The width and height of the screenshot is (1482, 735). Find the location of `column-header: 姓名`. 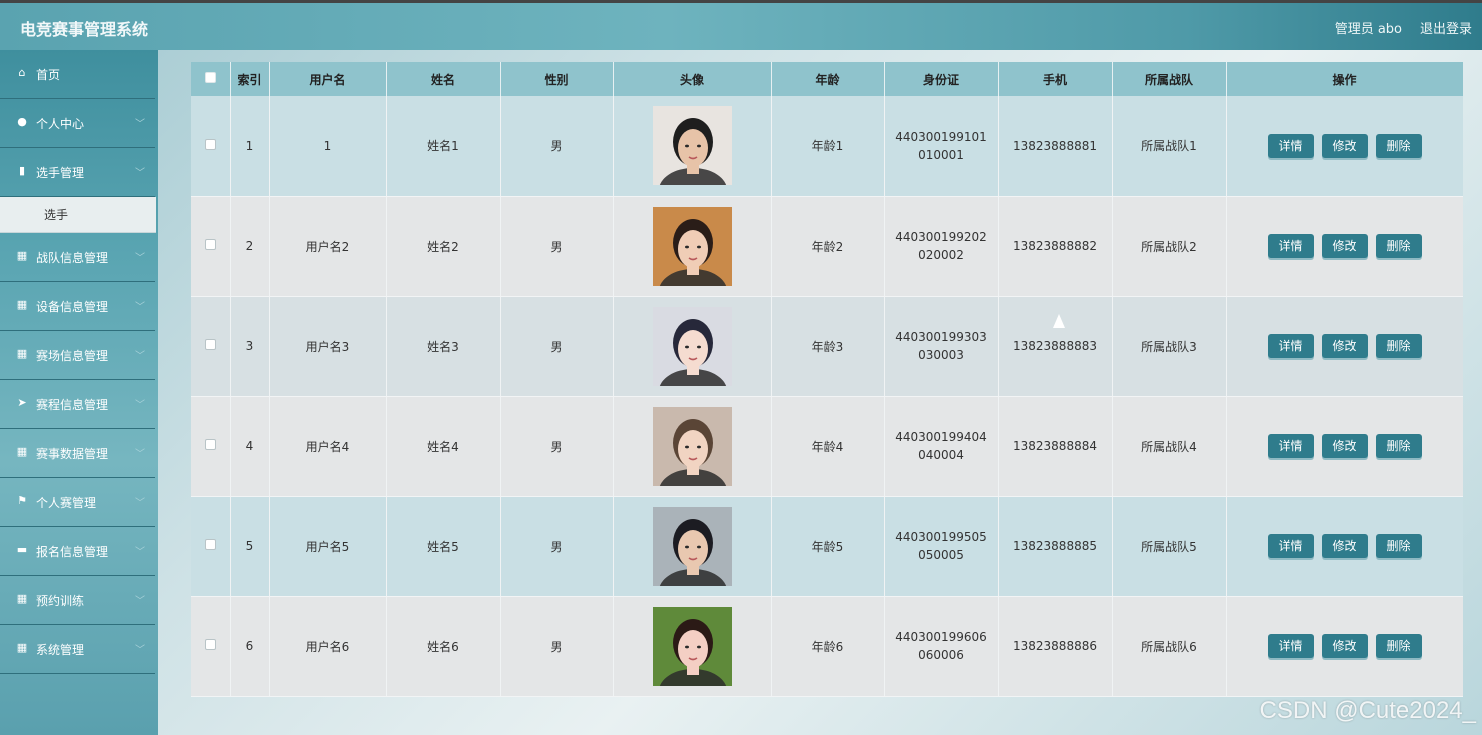

column-header: 姓名 is located at coordinates (443, 79).